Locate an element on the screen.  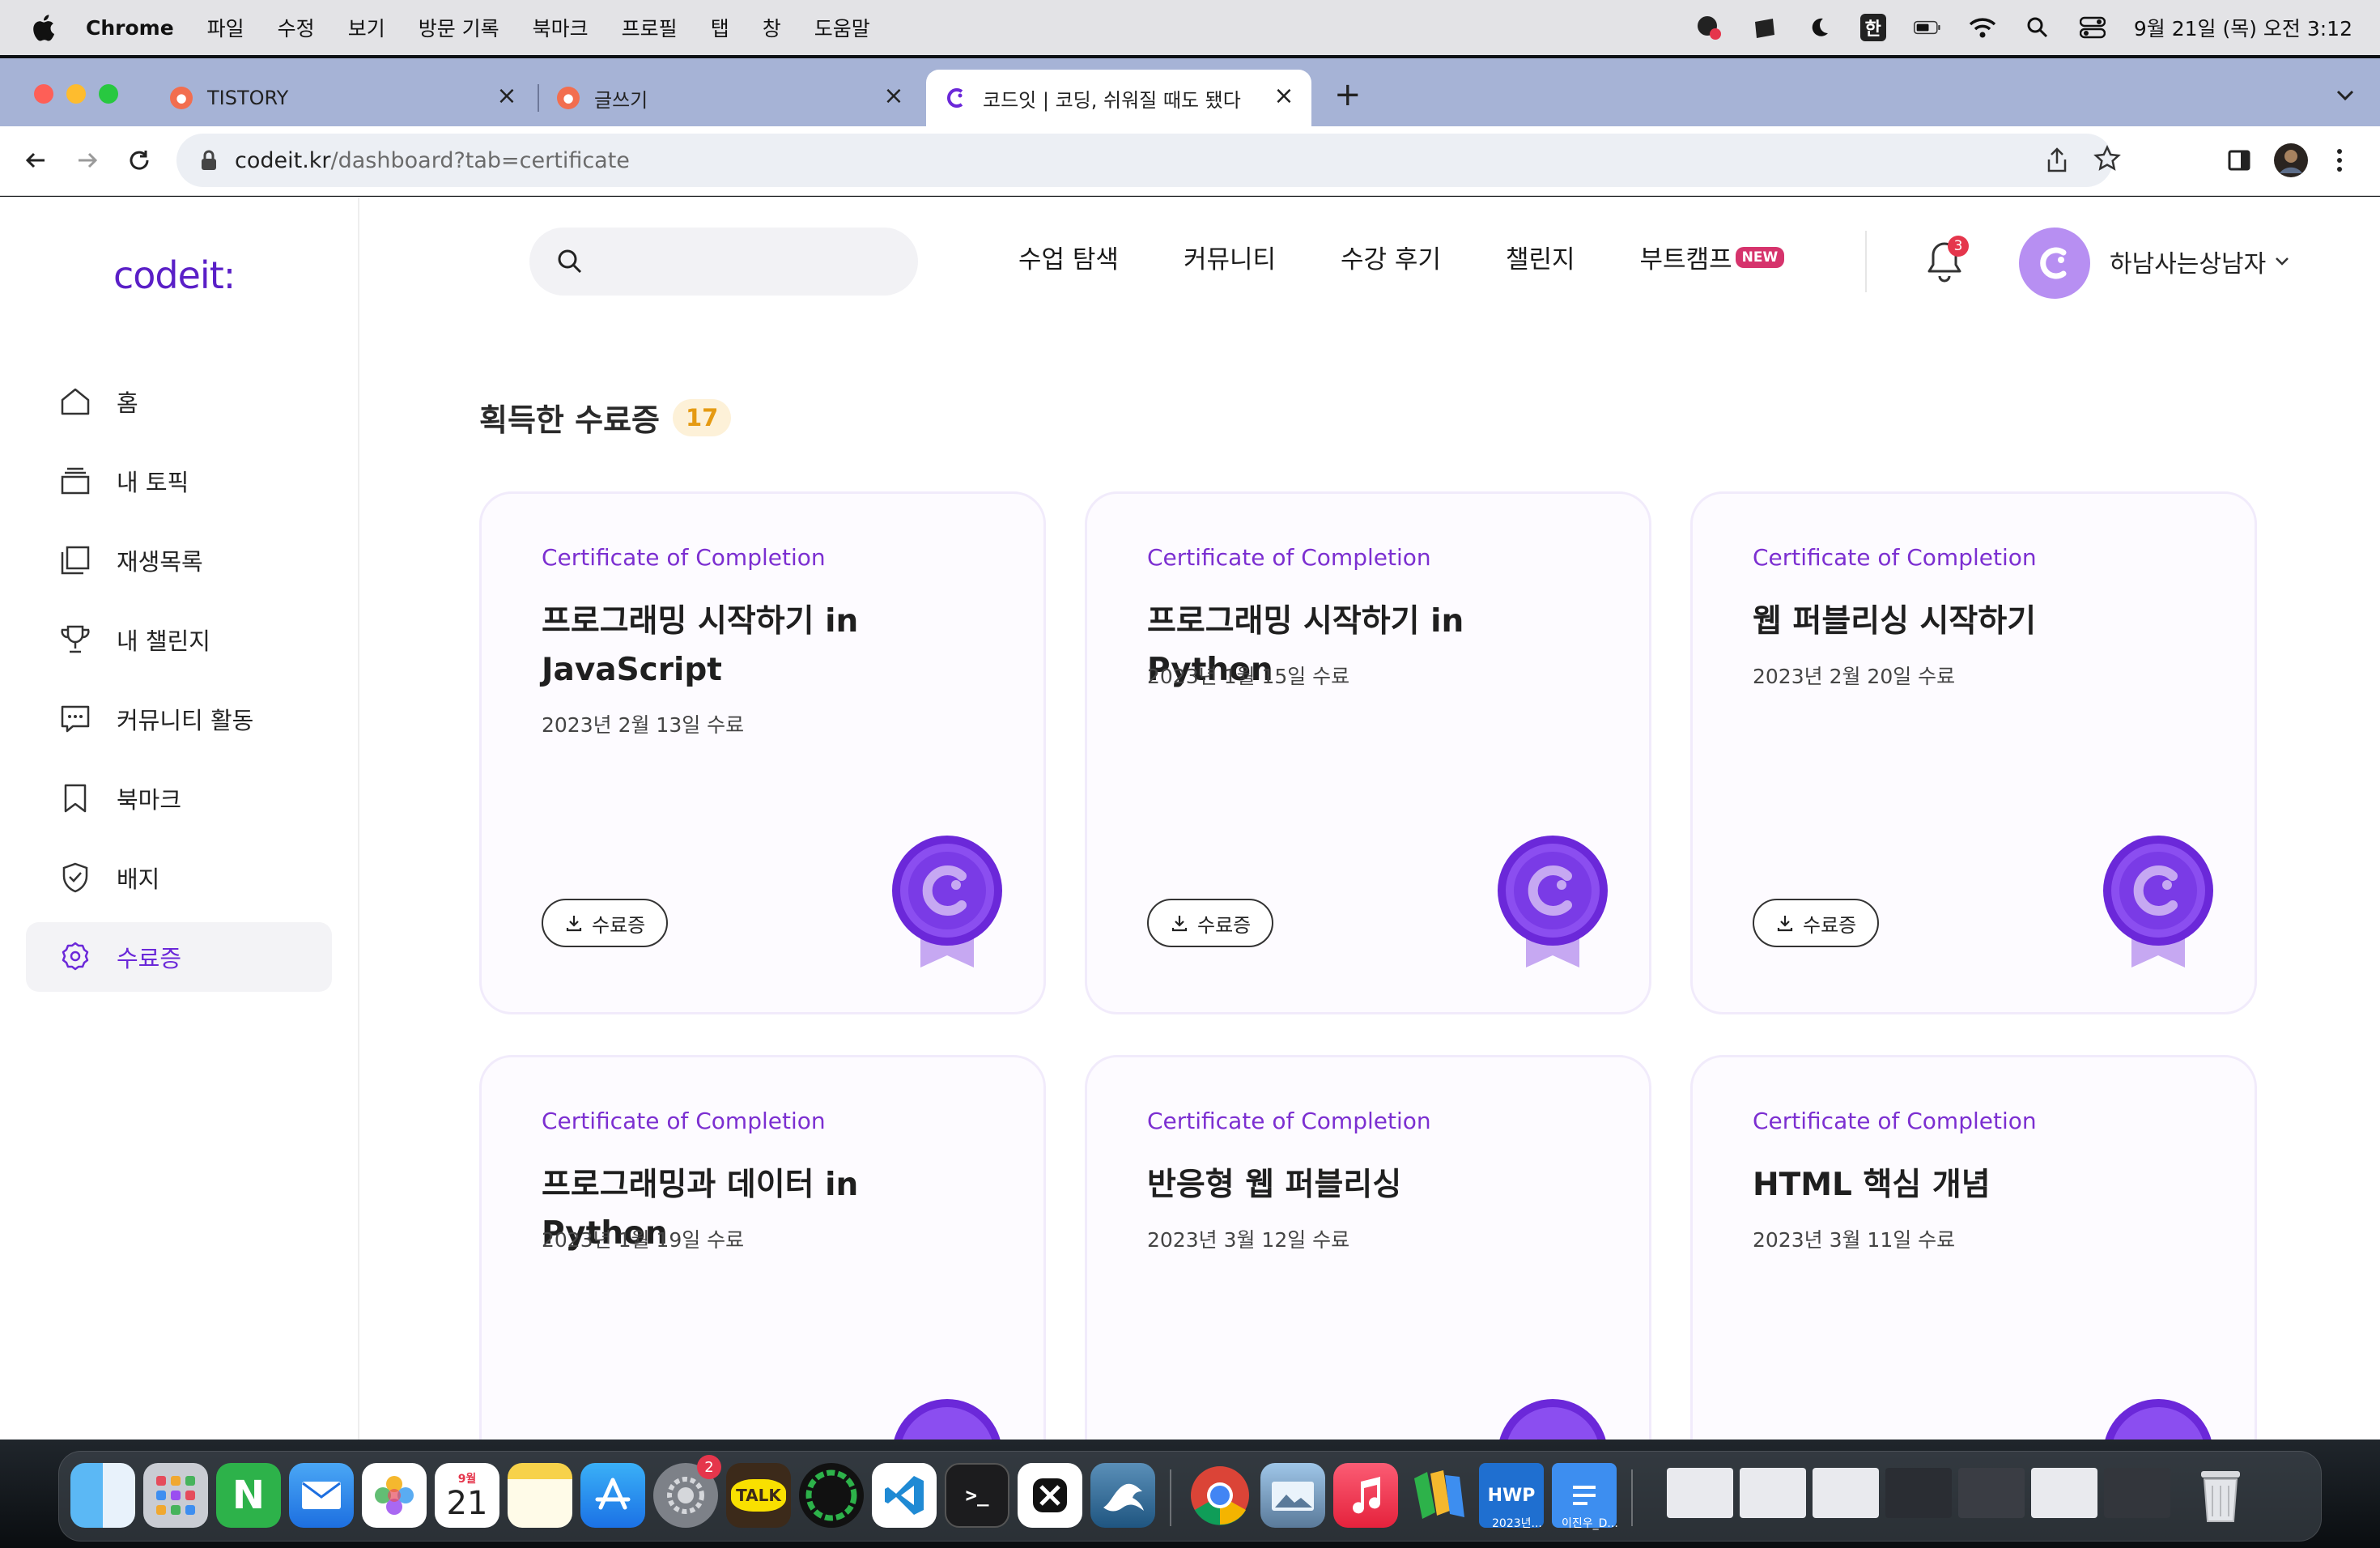
trash-icon is located at coordinates (2220, 1495).